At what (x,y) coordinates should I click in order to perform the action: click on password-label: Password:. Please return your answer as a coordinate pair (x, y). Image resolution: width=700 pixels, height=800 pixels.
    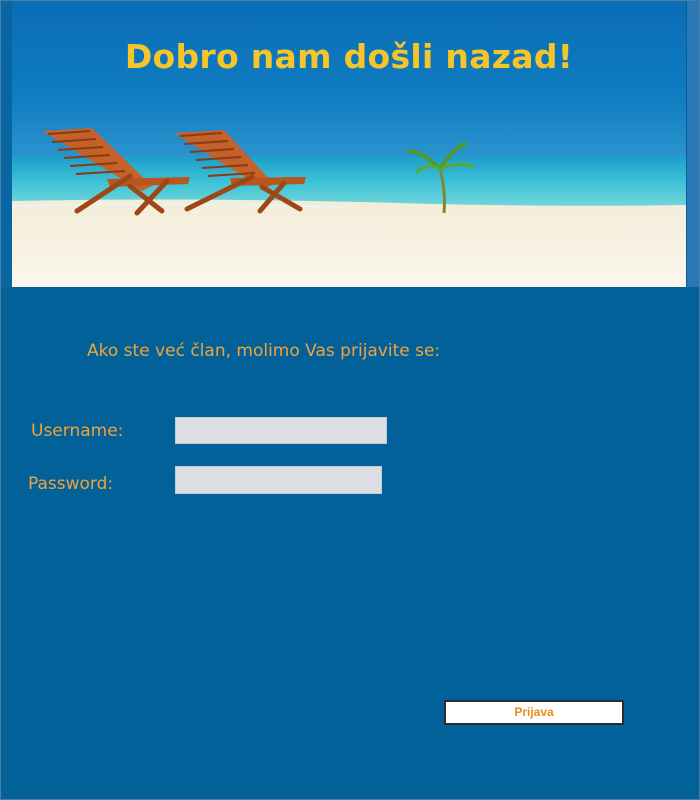
    Looking at the image, I should click on (71, 484).